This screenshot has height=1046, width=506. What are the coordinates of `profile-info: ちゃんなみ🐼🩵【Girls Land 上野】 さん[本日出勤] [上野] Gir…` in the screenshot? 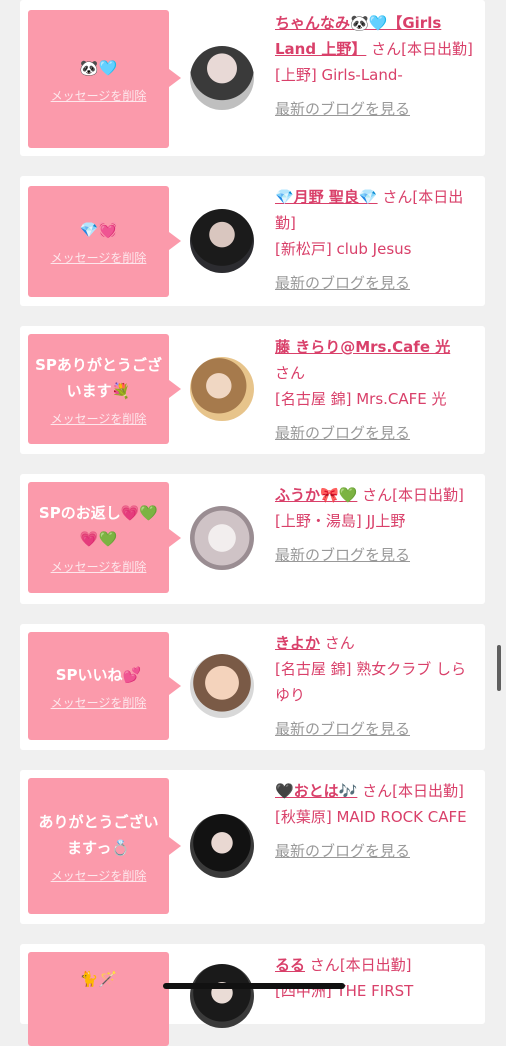 It's located at (377, 66).